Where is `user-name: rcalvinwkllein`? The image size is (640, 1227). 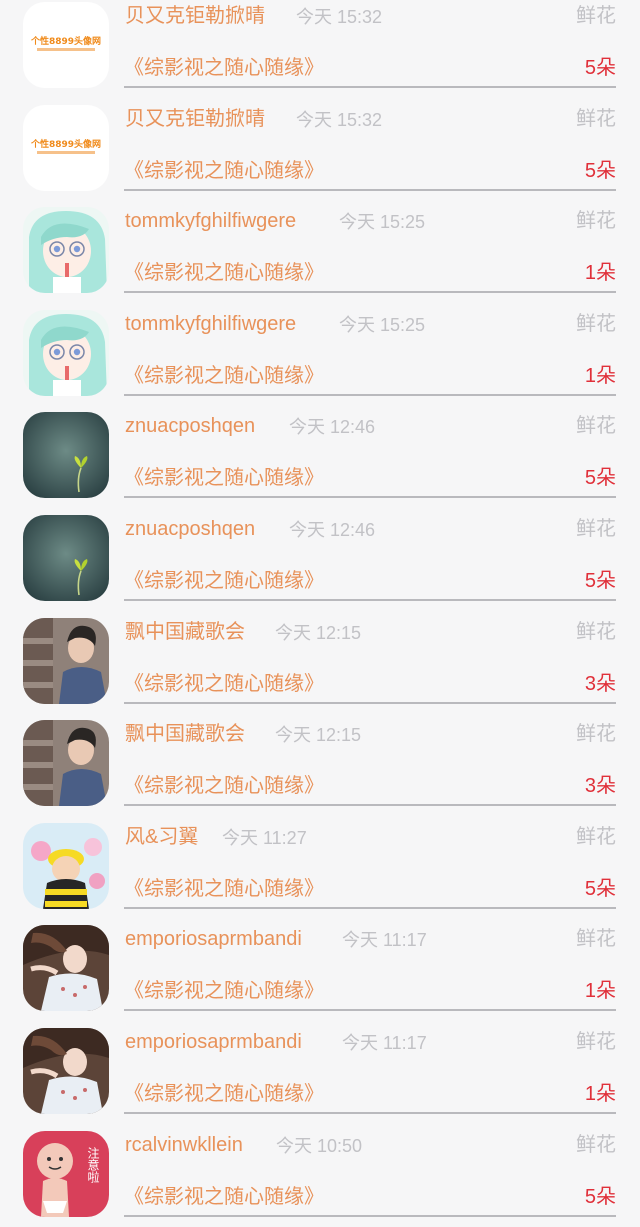
user-name: rcalvinwkllein is located at coordinates (184, 1145).